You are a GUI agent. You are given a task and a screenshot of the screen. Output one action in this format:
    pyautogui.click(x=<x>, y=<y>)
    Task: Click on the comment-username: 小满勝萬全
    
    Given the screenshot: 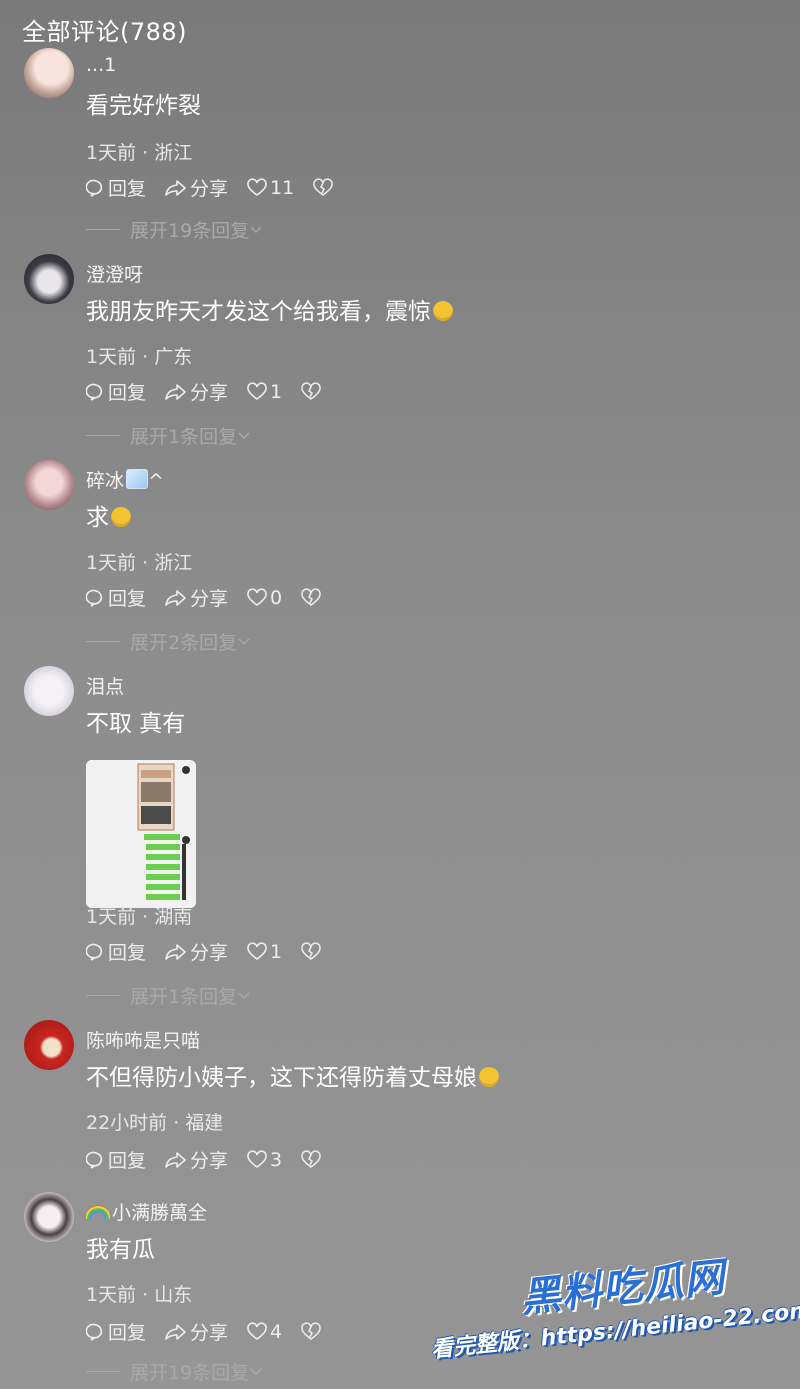 What is the action you would take?
    pyautogui.click(x=146, y=1211)
    